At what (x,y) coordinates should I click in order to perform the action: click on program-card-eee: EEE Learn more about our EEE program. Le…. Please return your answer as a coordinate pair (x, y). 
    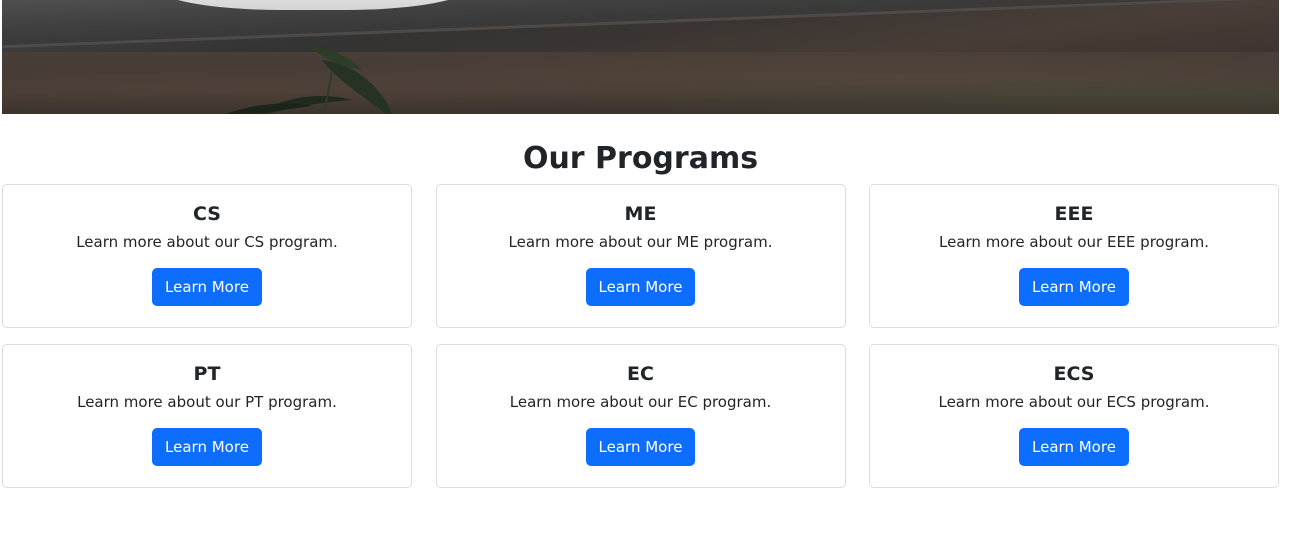
    Looking at the image, I should click on (1074, 256).